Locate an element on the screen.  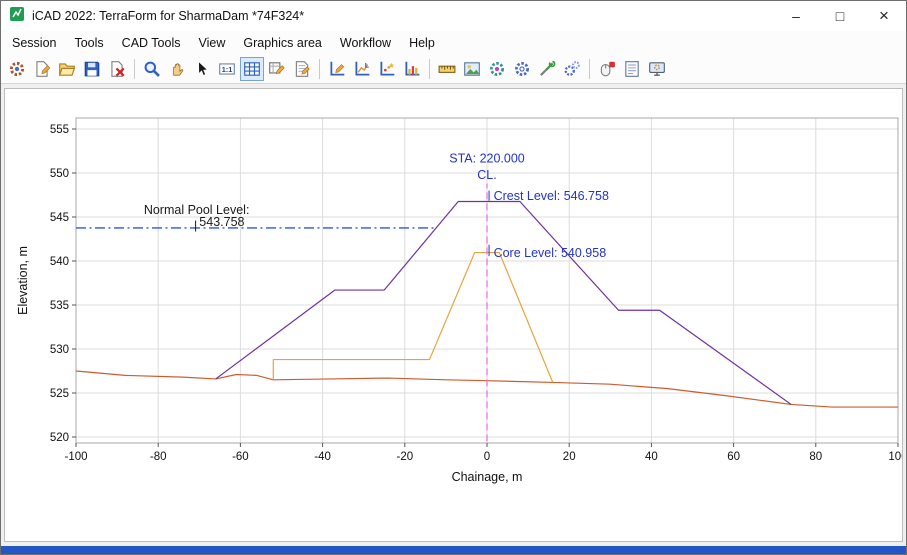
grid-button is located at coordinates (252, 69).